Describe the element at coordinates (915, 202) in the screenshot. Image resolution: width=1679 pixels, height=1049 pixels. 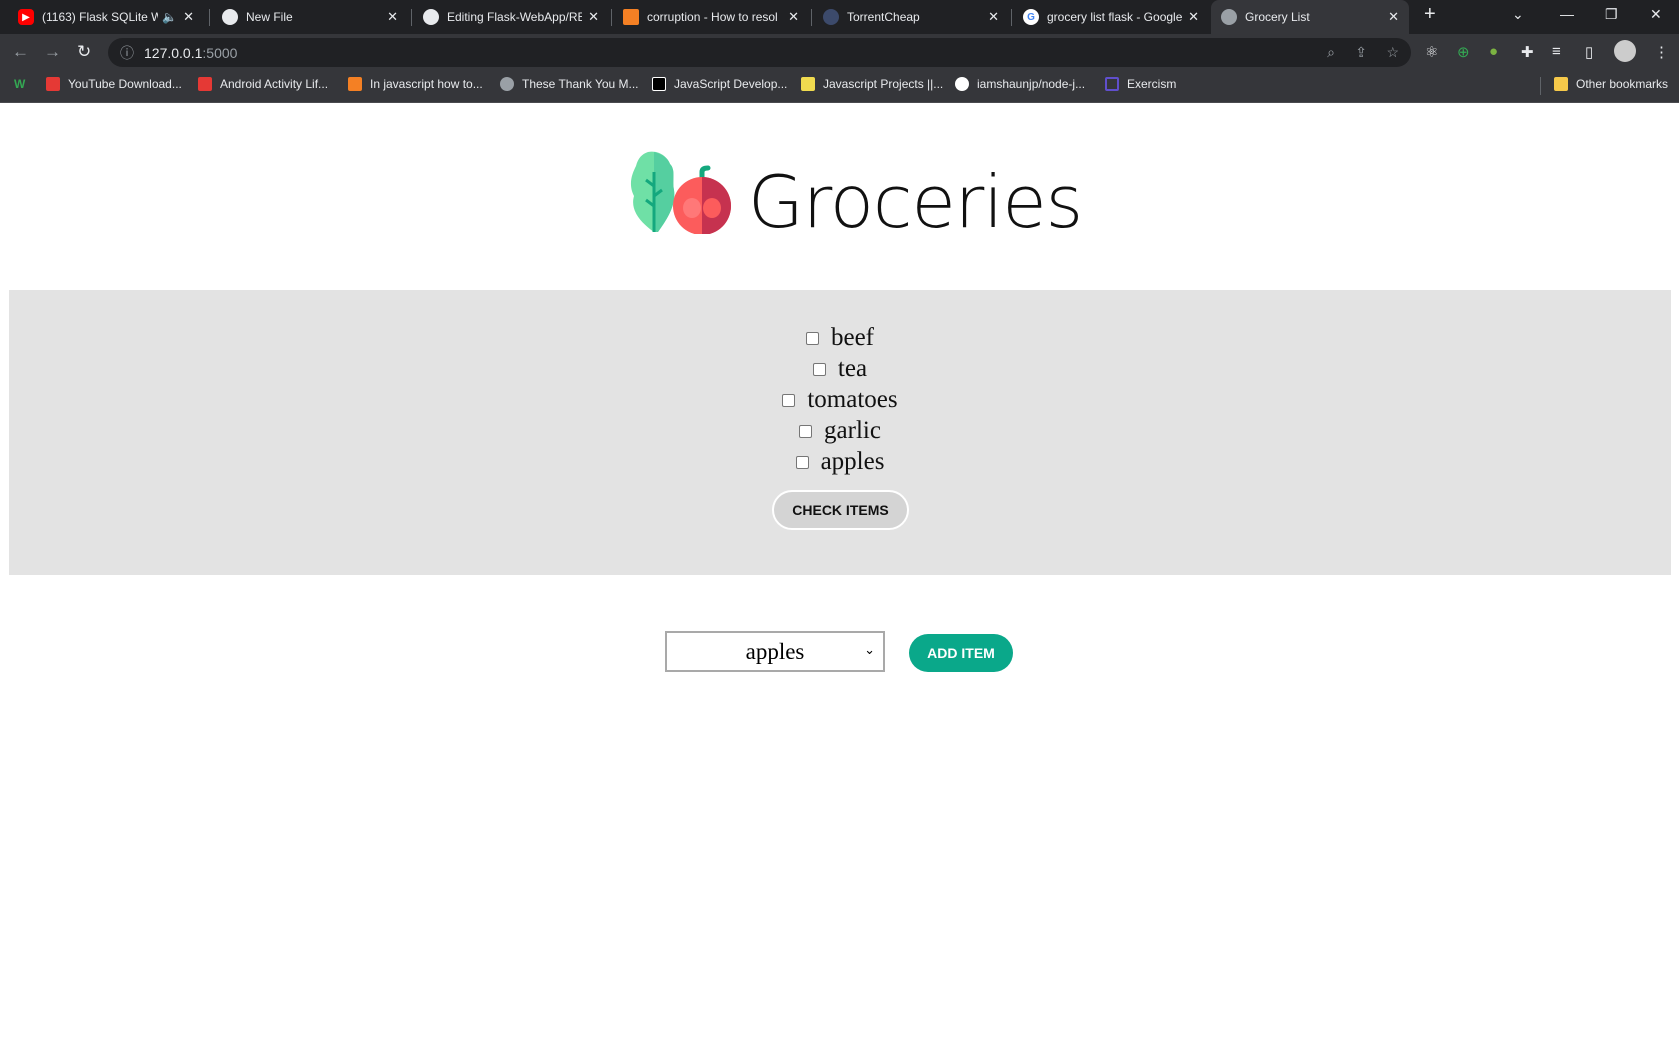
I see `page-title: Groceries` at that location.